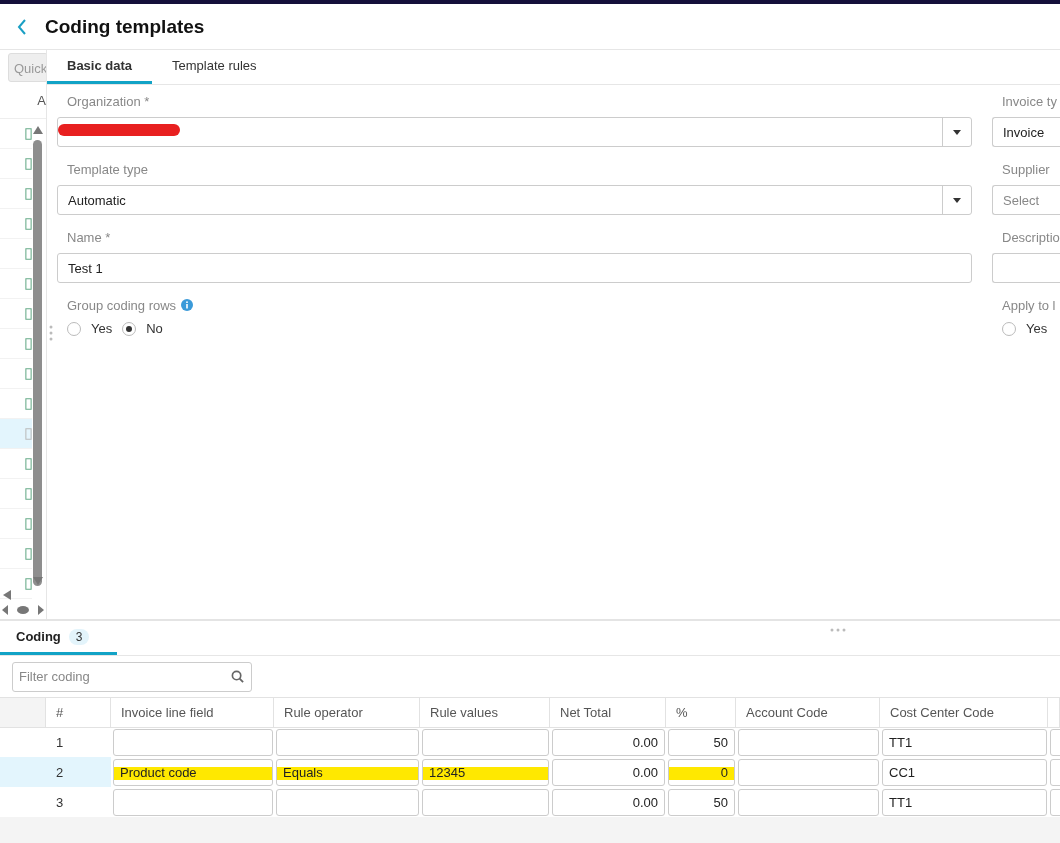 The width and height of the screenshot is (1060, 843). Describe the element at coordinates (514, 200) in the screenshot. I see `dropdown-field: Automatic` at that location.